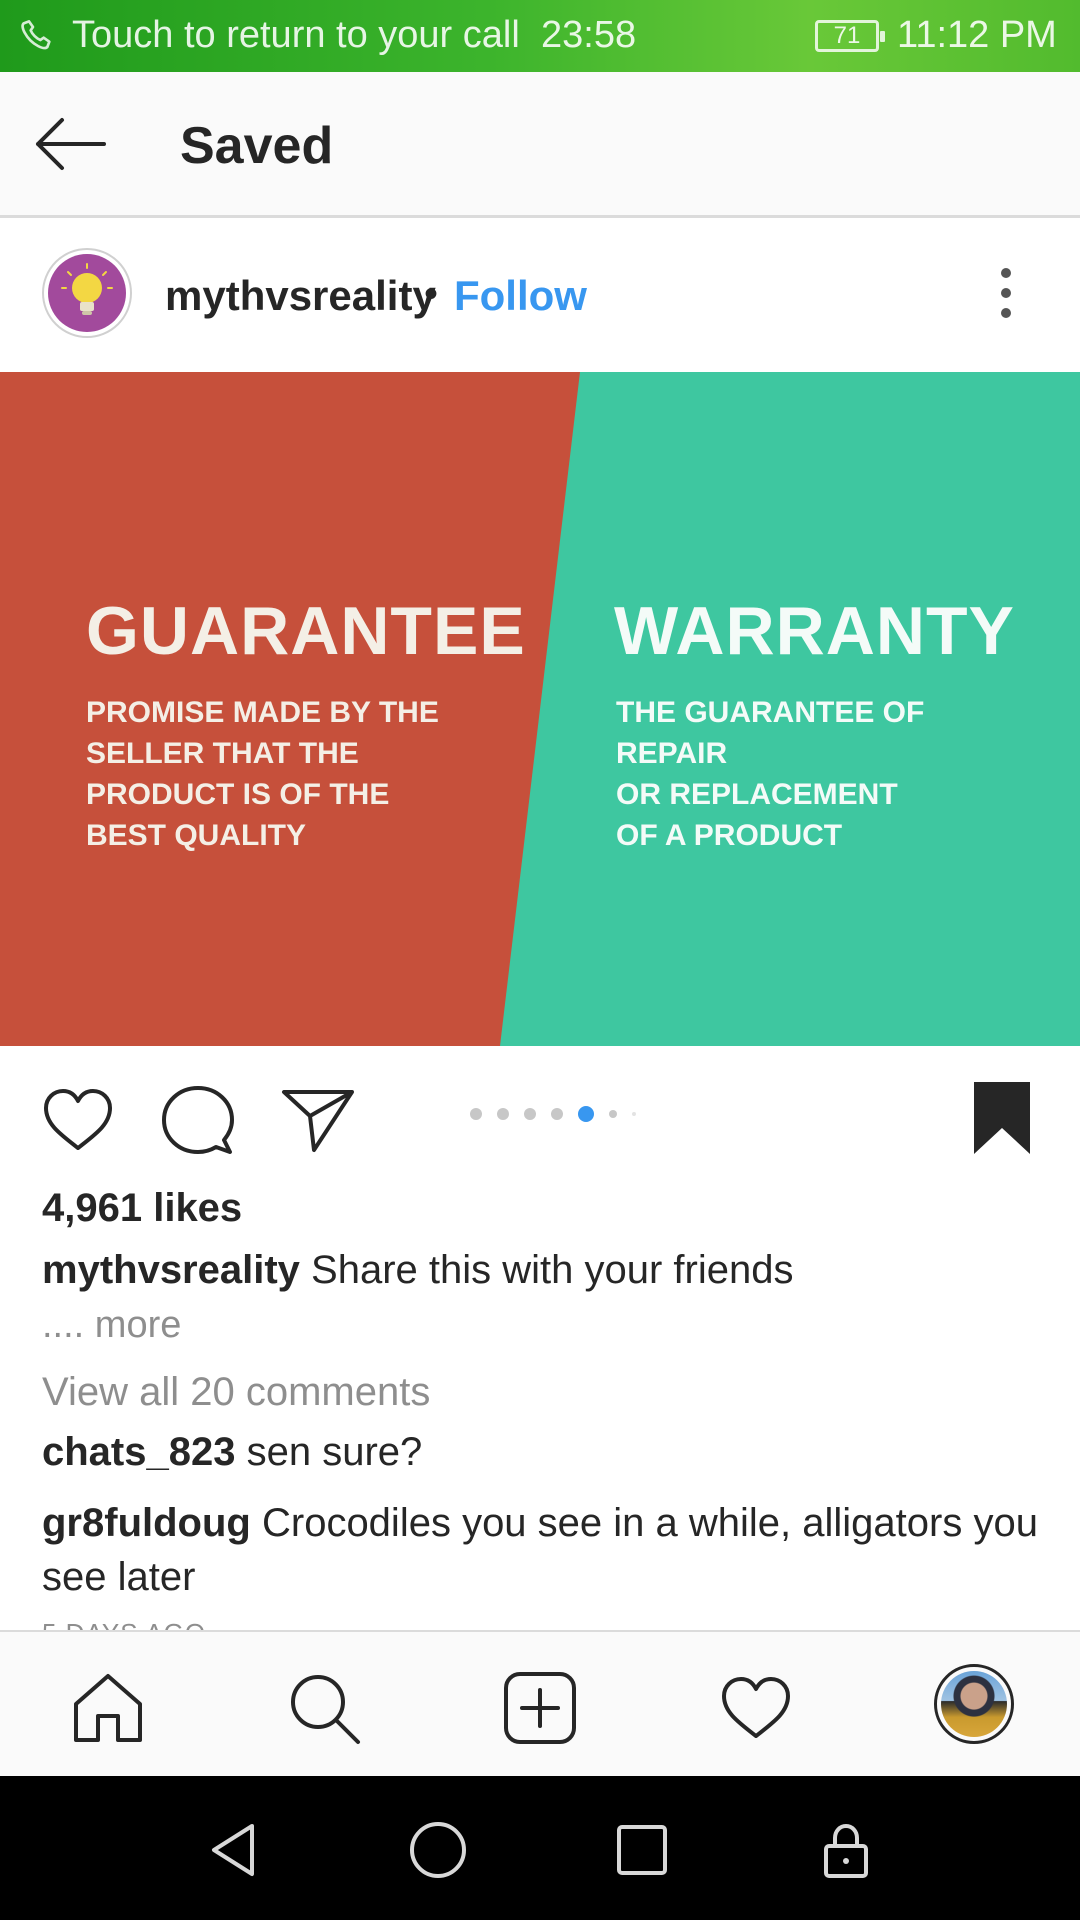 This screenshot has height=1920, width=1080. What do you see at coordinates (296, 35) in the screenshot?
I see `return-to-call-text: Touch to return to your call` at bounding box center [296, 35].